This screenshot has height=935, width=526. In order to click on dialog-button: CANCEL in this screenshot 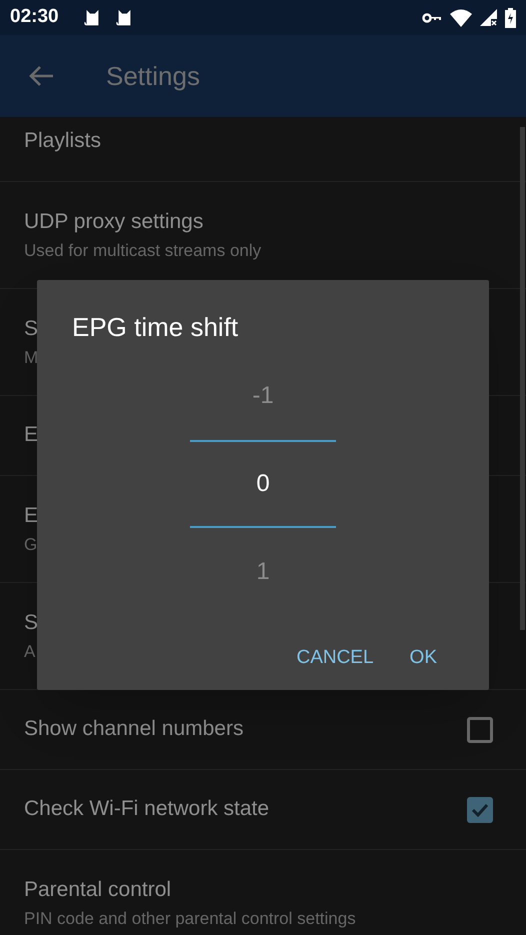, I will do `click(335, 658)`.